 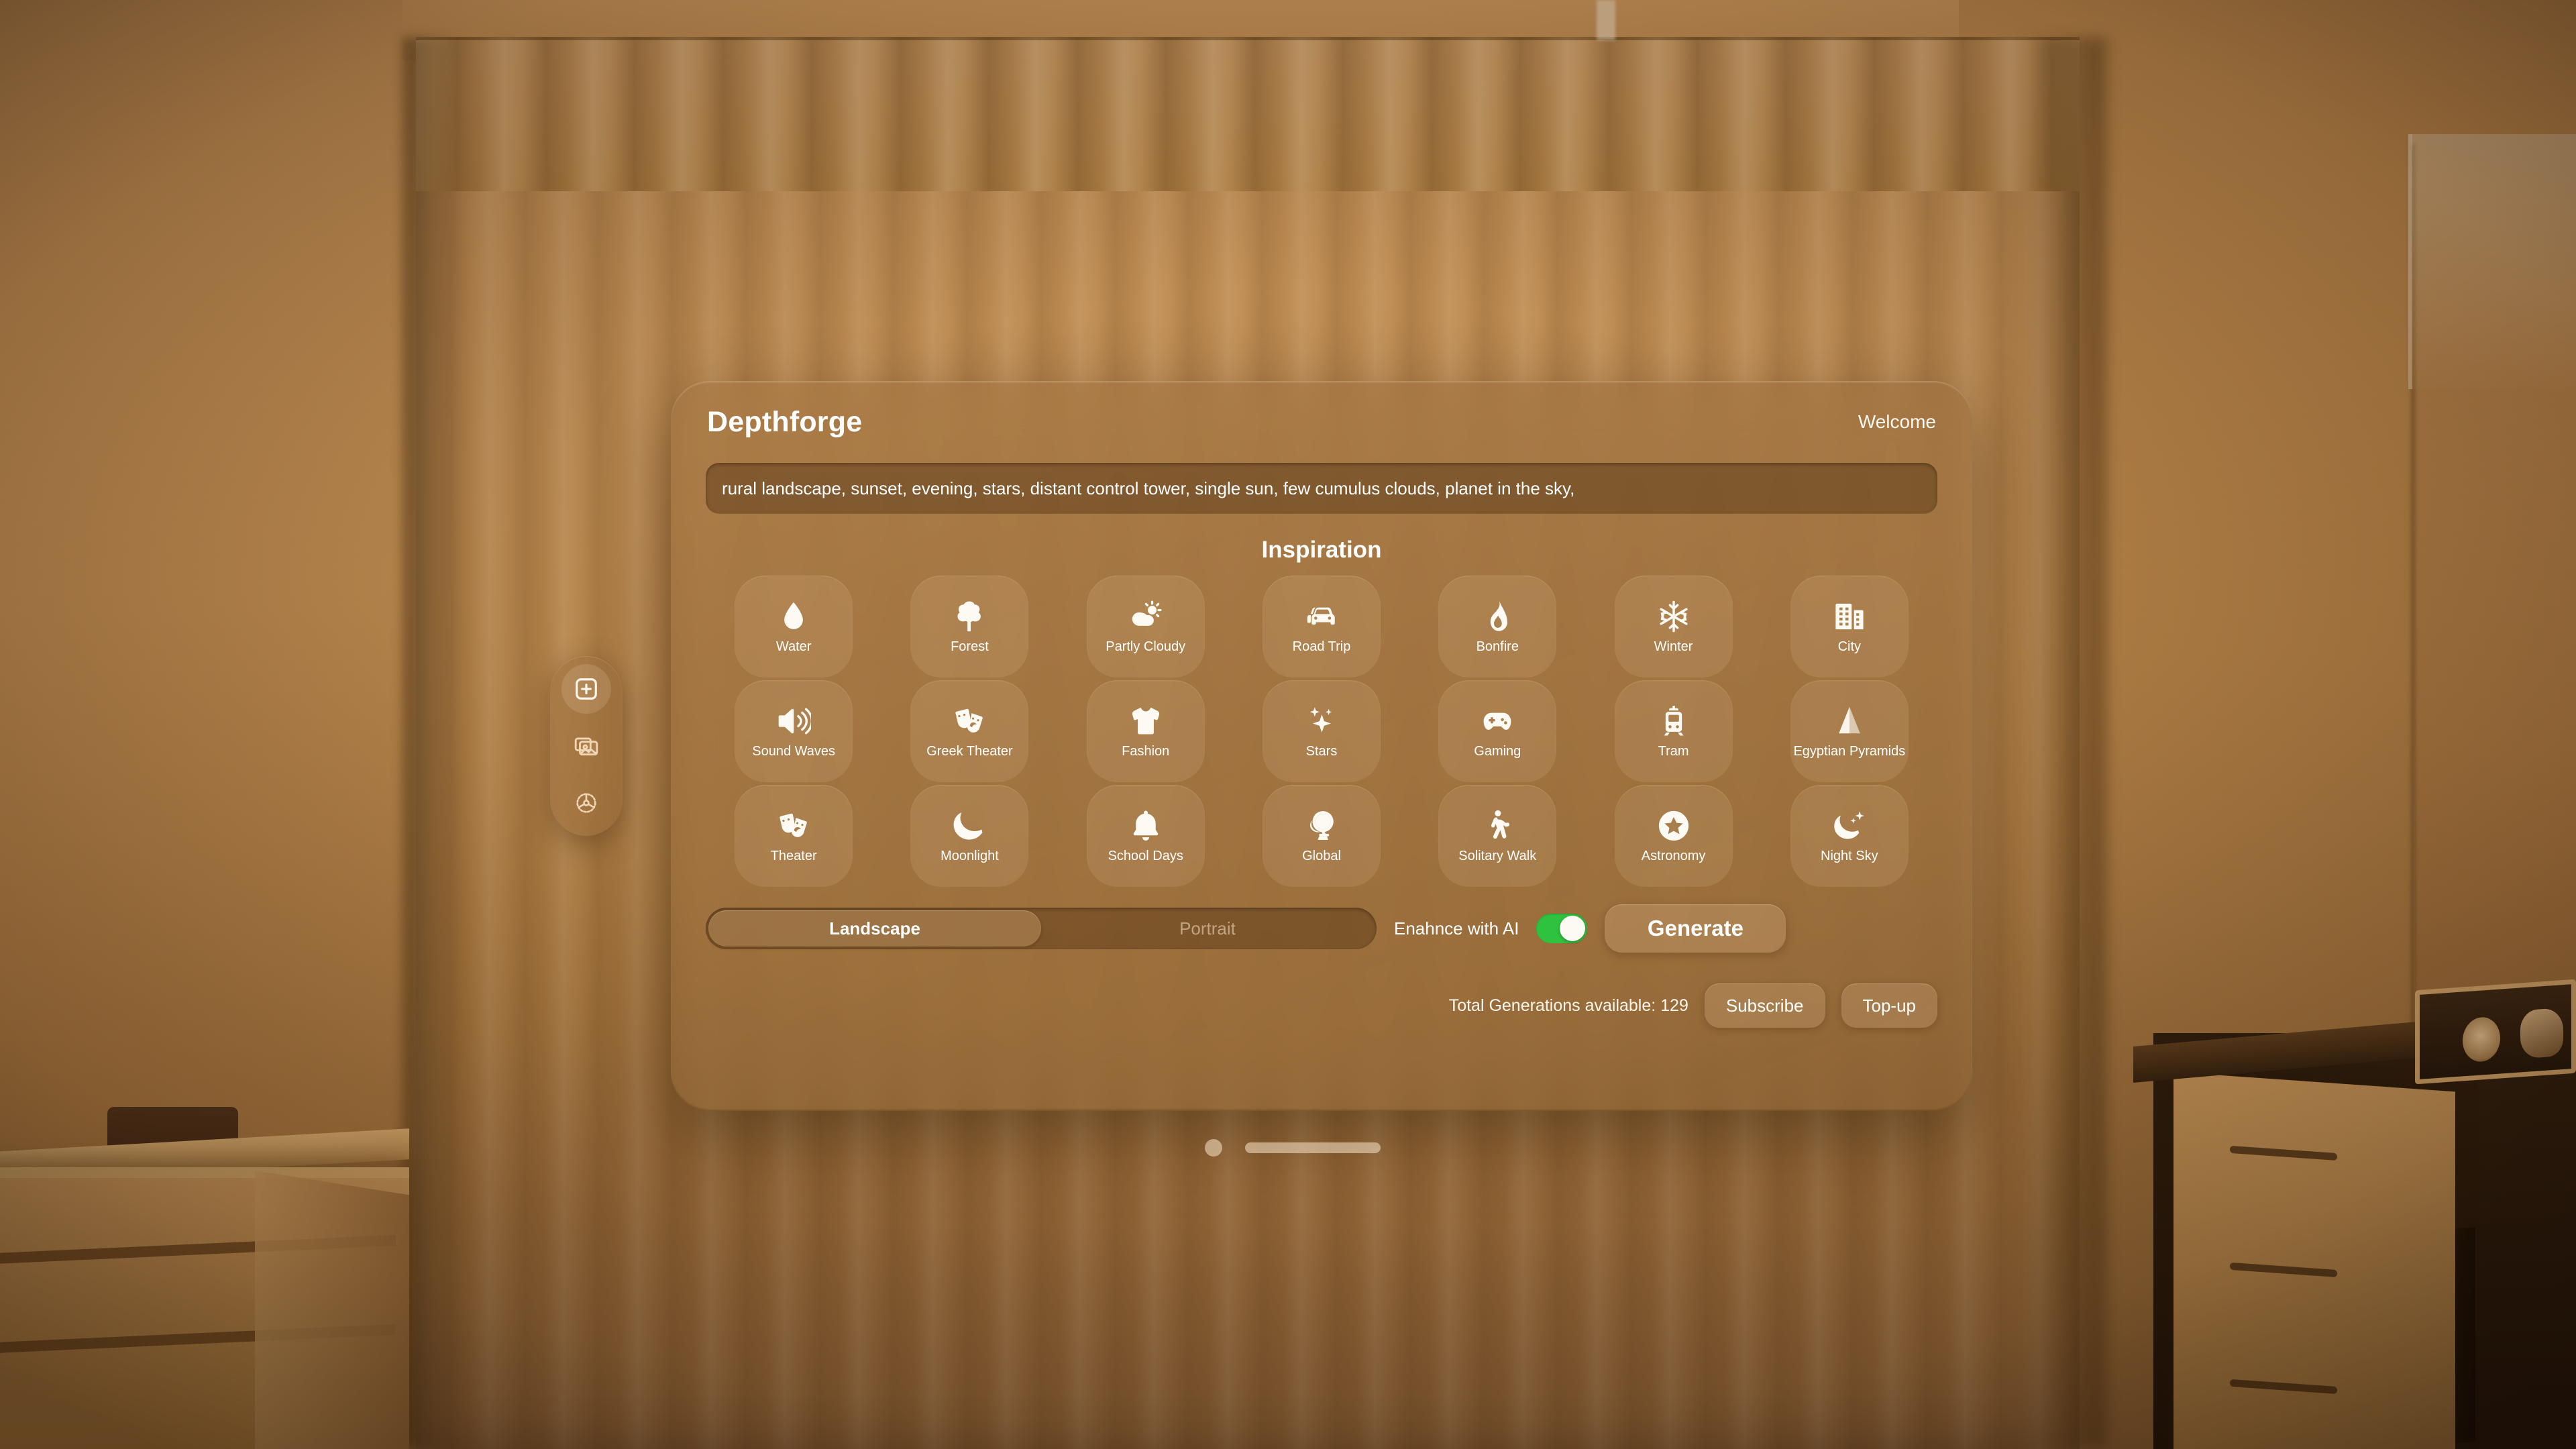 I want to click on inspiration-chip: Sound Waves, so click(x=794, y=731).